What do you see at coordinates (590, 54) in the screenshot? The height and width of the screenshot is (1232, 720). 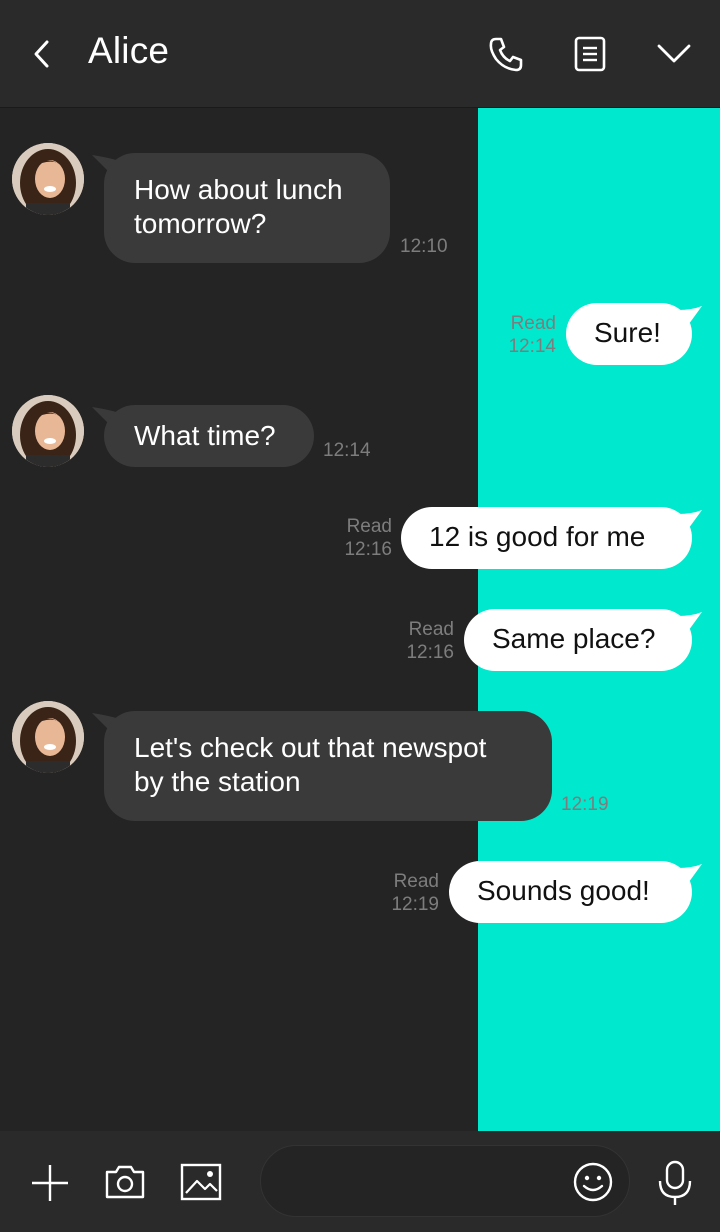 I see `notes-icon` at bounding box center [590, 54].